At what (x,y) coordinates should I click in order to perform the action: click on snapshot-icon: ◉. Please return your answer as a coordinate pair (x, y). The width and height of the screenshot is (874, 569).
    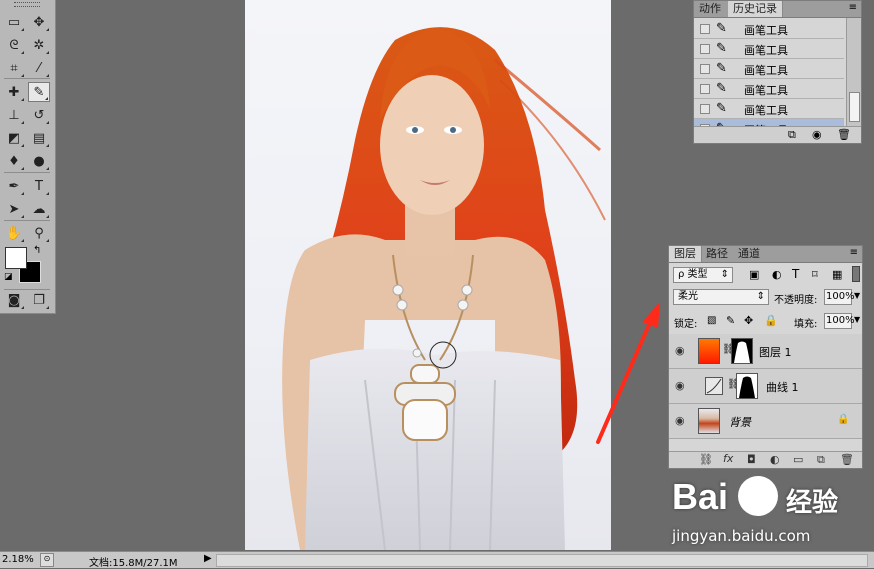
    Looking at the image, I should click on (817, 134).